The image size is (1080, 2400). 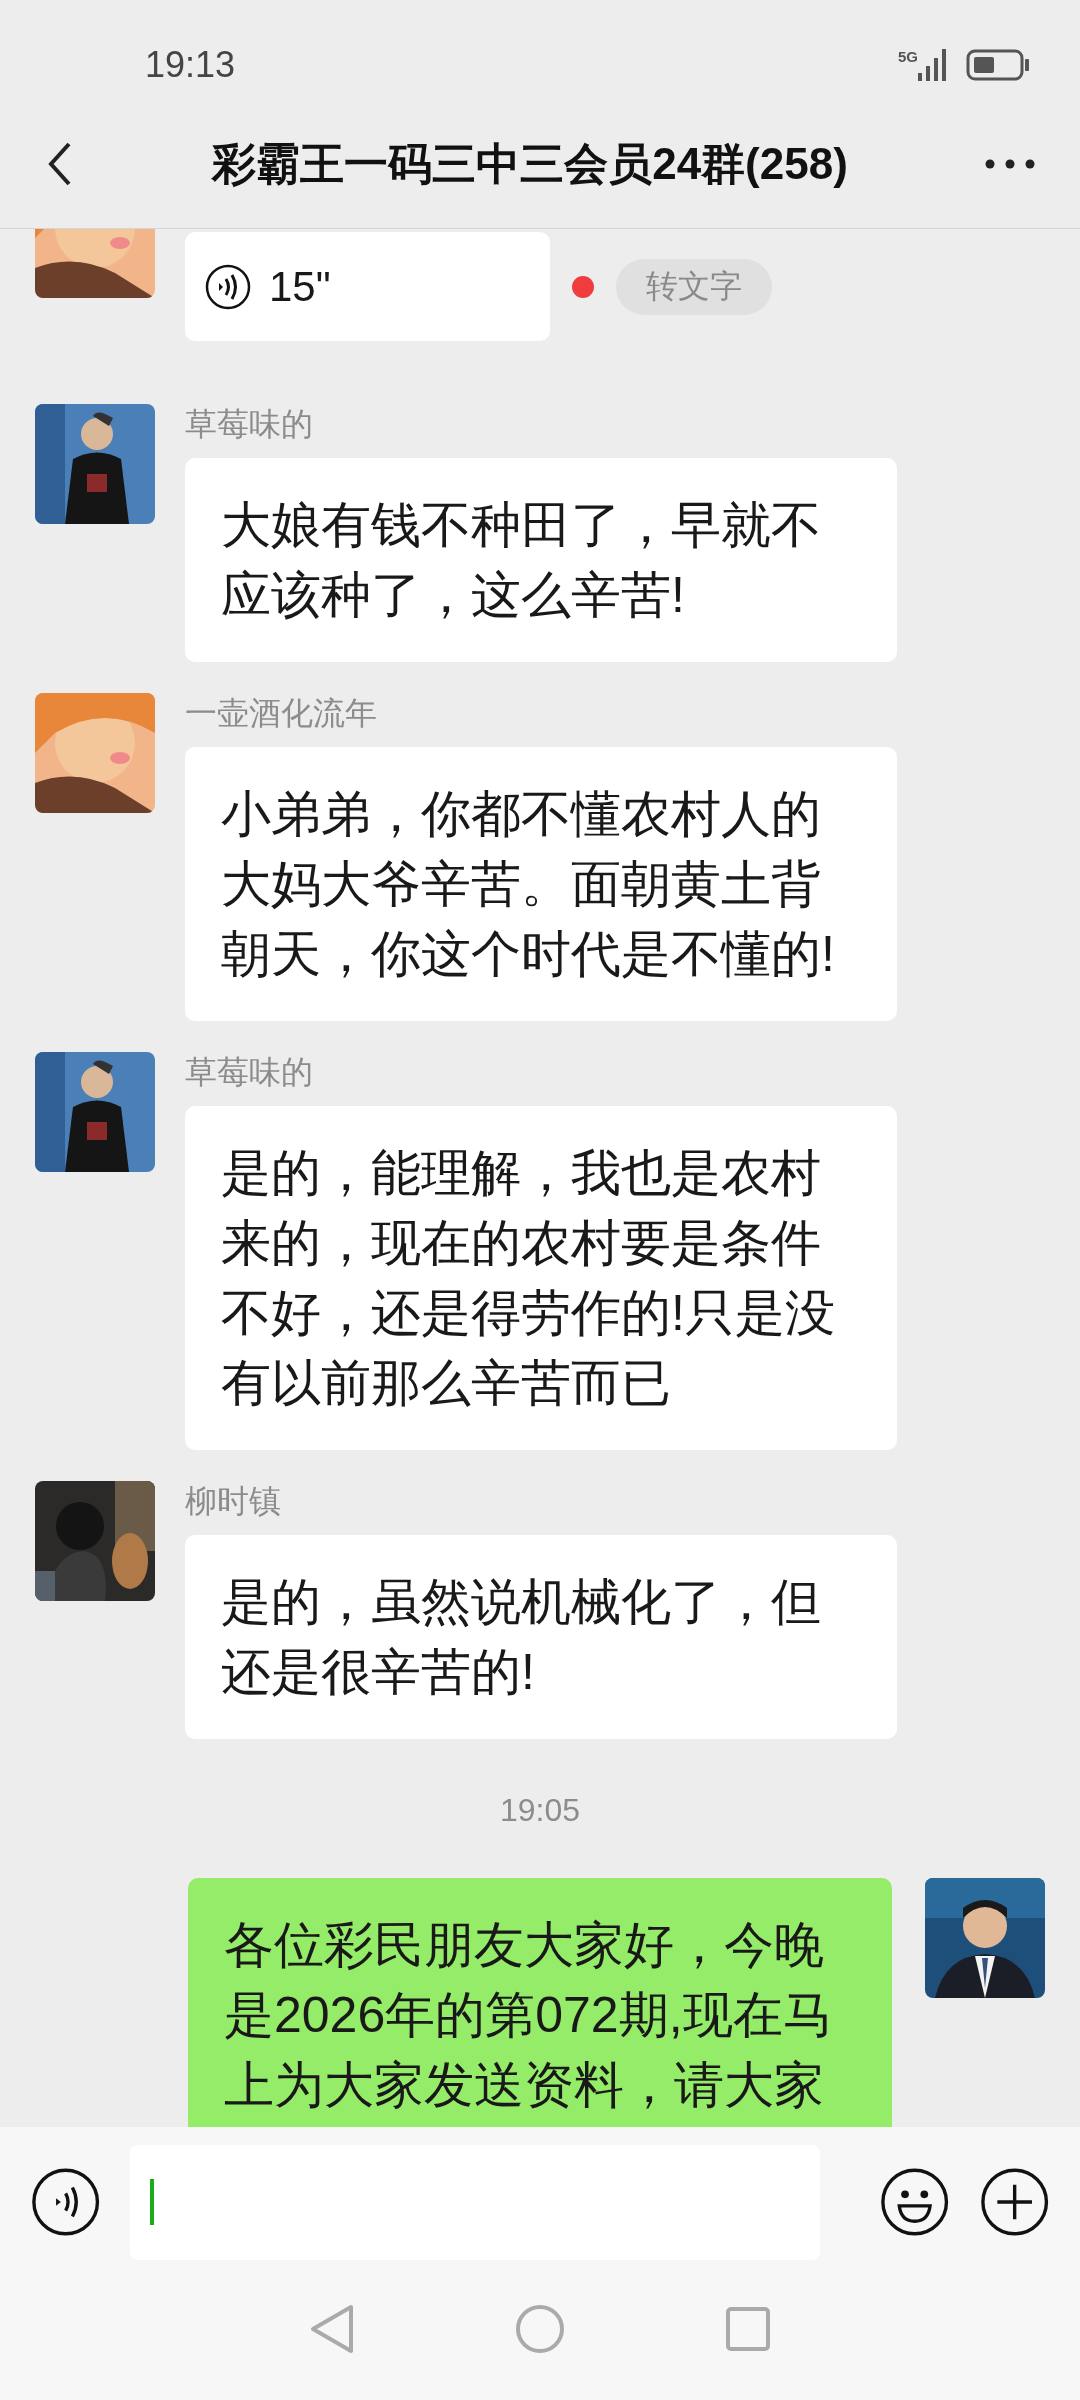 I want to click on status-time: 19:13, so click(x=191, y=65).